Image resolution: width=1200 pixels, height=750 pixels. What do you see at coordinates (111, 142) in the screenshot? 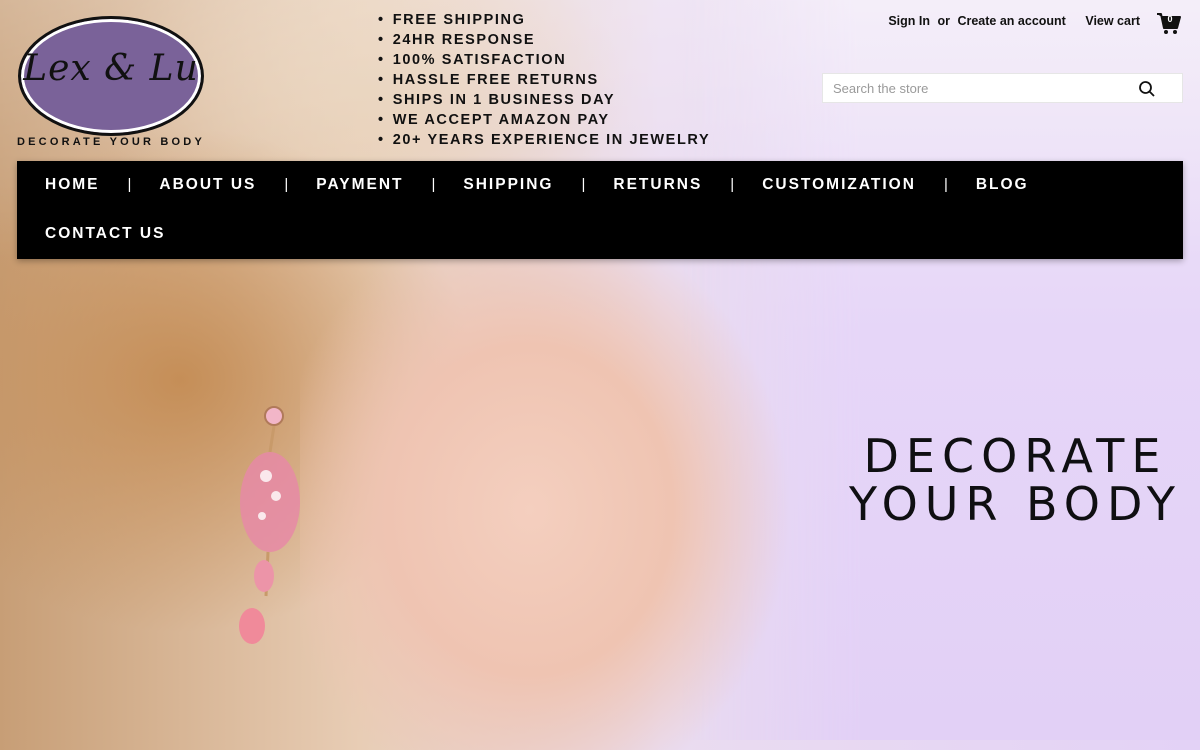
I see `logo-tagline: DECORATE YOUR BODY` at bounding box center [111, 142].